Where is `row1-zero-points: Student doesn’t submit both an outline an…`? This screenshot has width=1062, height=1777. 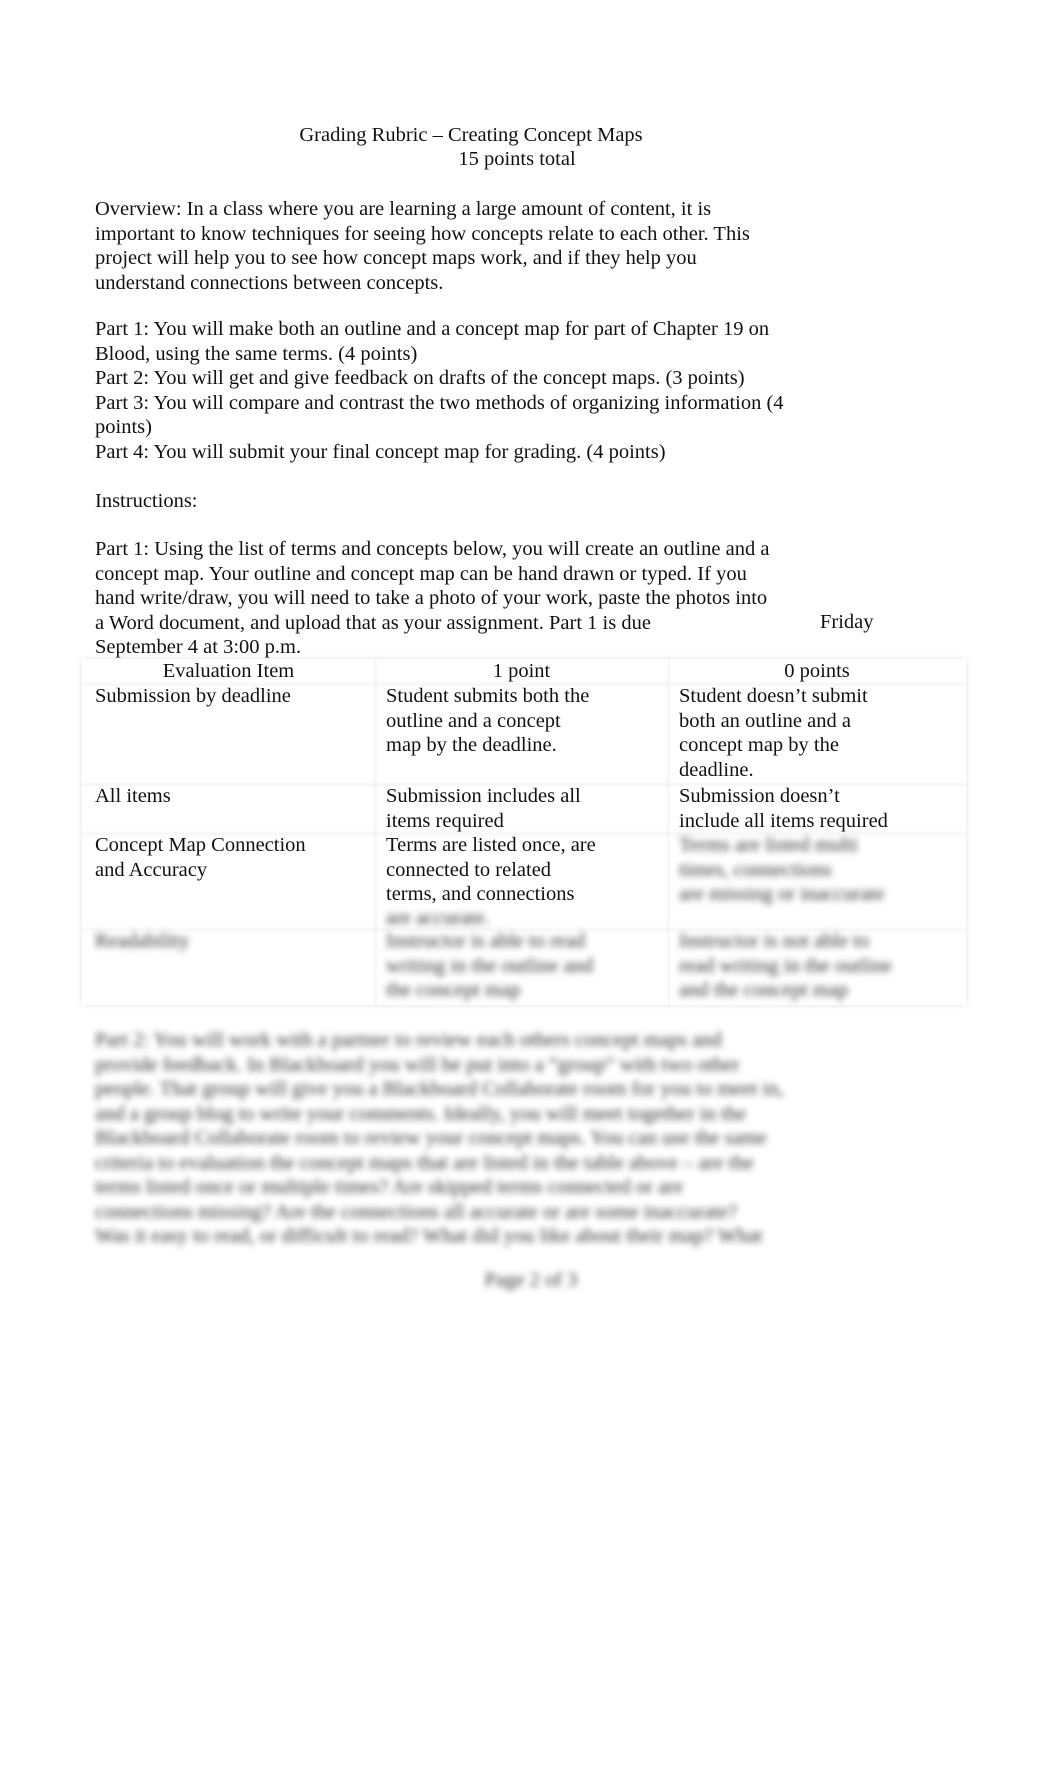
row1-zero-points: Student doesn’t submit both an outline an… is located at coordinates (773, 733).